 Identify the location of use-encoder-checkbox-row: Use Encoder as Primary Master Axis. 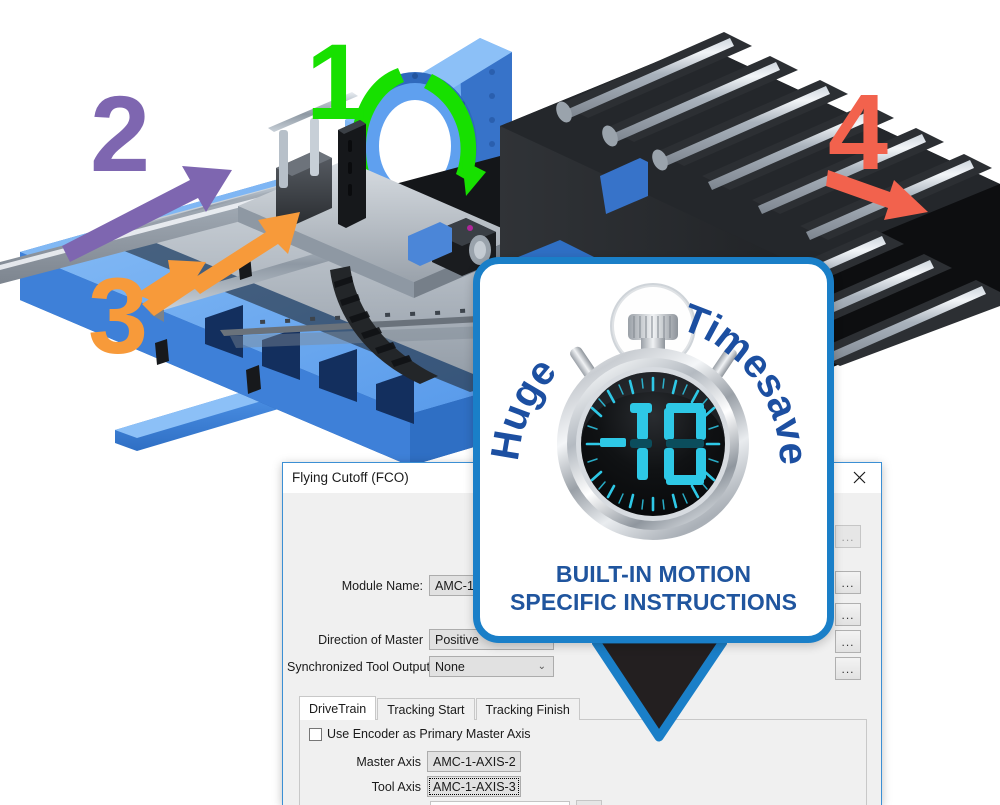
(420, 734).